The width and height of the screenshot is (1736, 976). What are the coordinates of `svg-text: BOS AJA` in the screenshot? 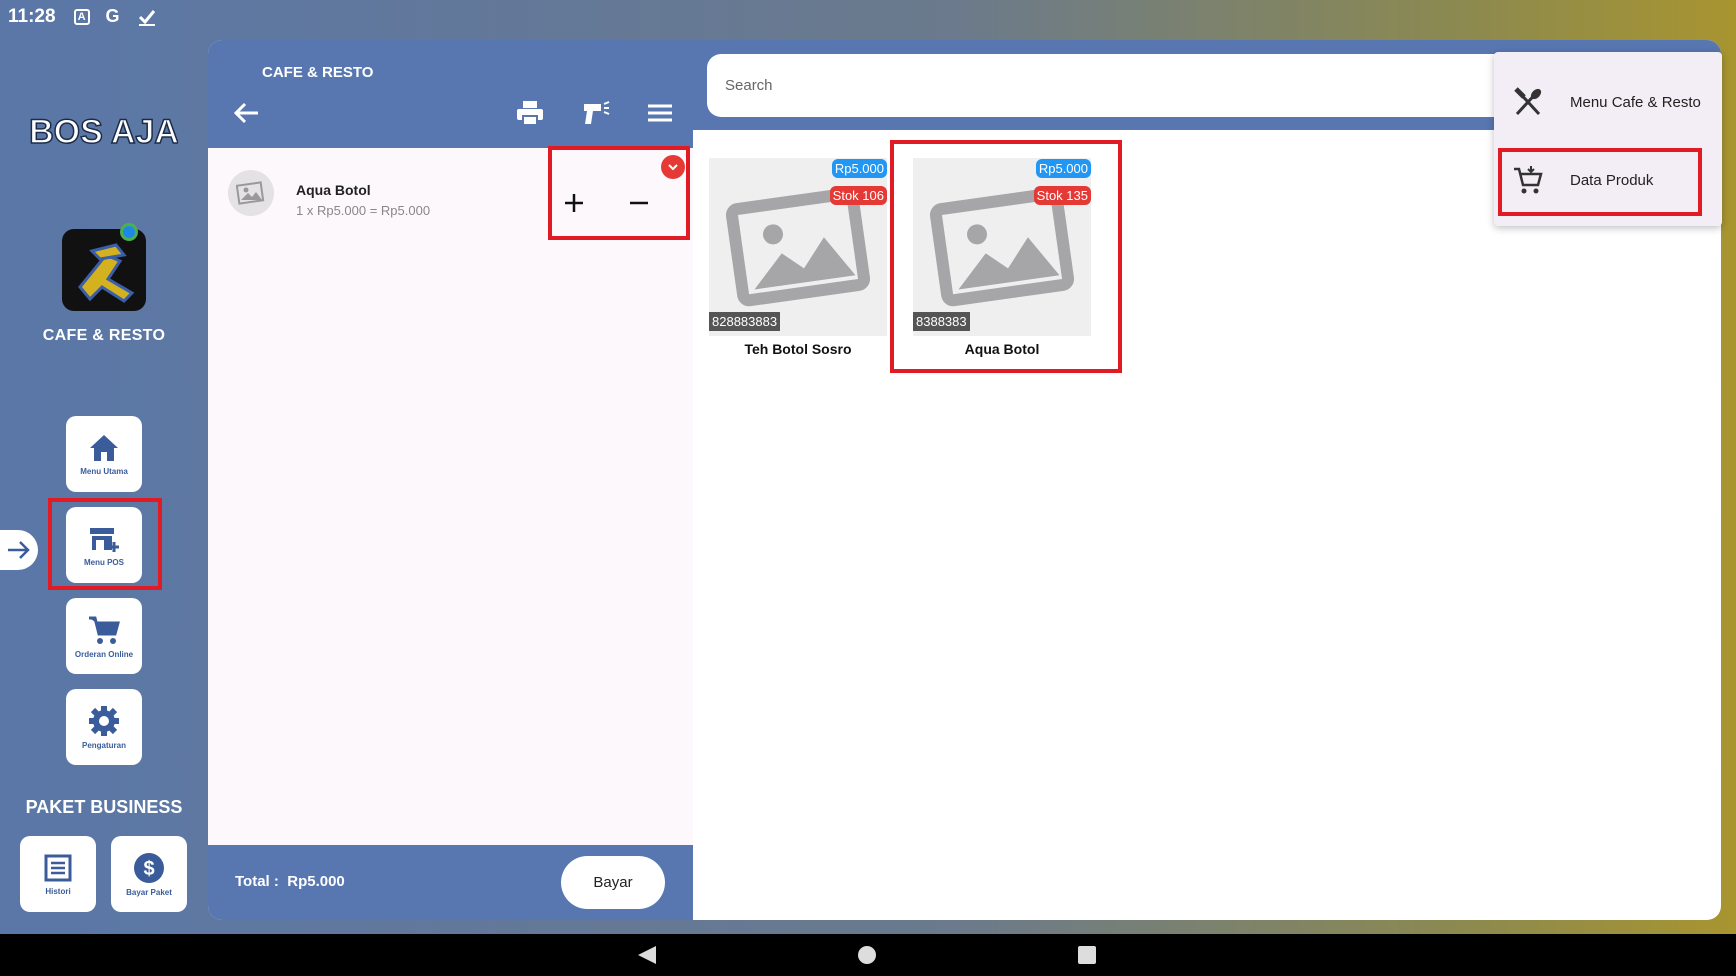 It's located at (104, 132).